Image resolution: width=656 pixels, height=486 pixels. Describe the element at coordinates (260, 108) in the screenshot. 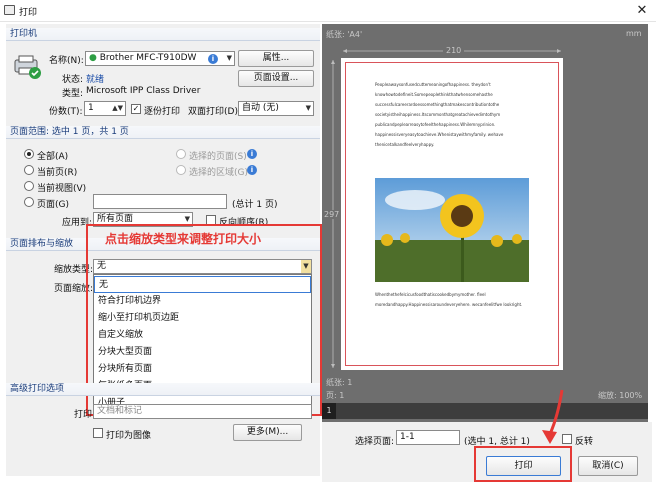

I see `duplex-value: 自动 (无)` at that location.